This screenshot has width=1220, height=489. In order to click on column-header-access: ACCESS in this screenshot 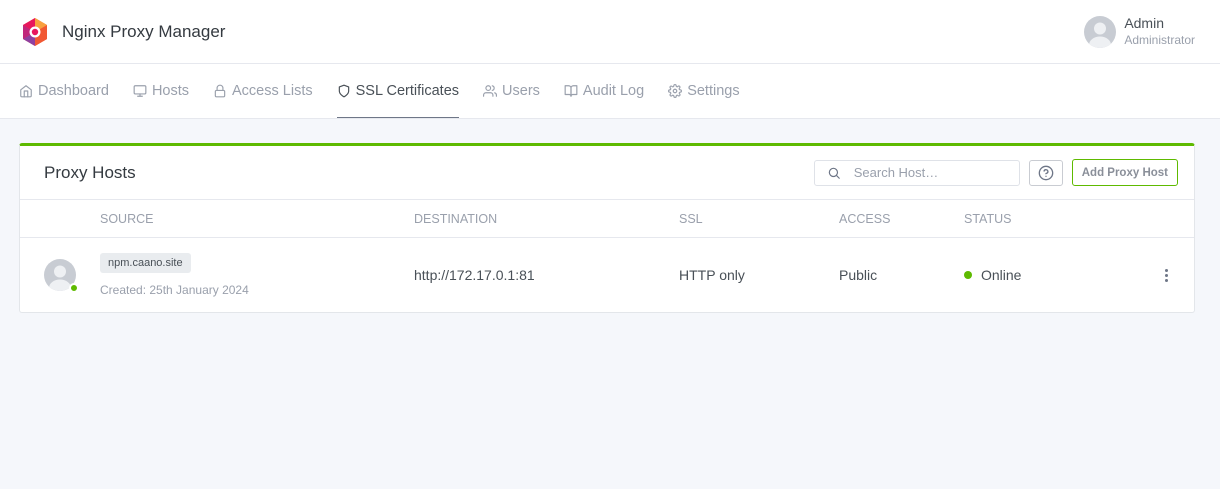, I will do `click(901, 219)`.